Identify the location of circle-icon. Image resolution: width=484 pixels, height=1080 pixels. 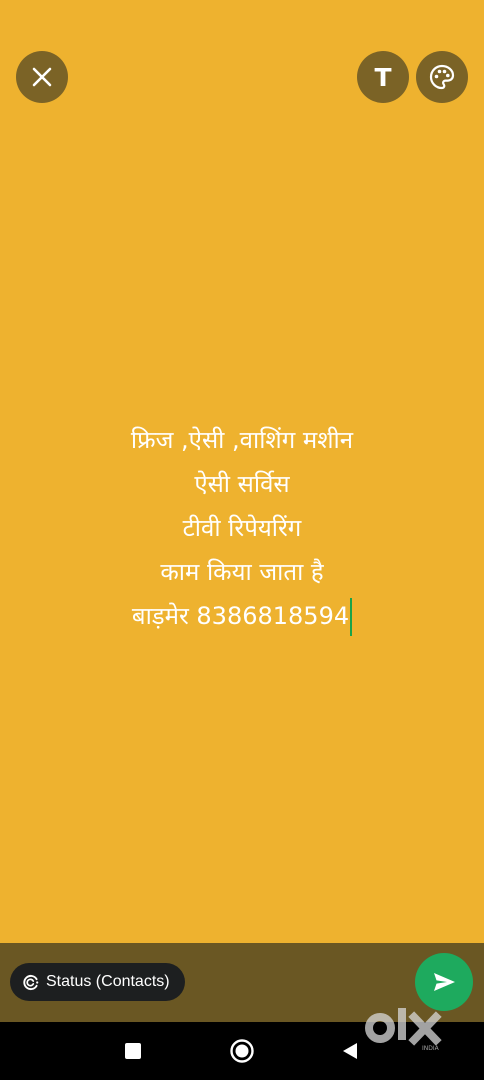
(242, 1051).